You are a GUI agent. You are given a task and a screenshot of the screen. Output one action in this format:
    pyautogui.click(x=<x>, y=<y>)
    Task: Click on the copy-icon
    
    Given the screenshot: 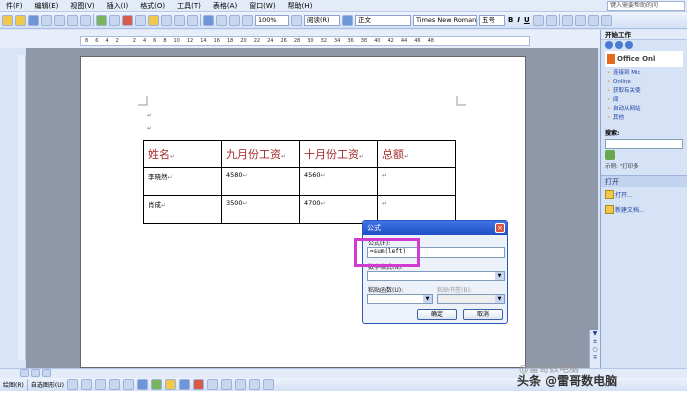 What is the action you would take?
    pyautogui.click(x=140, y=20)
    